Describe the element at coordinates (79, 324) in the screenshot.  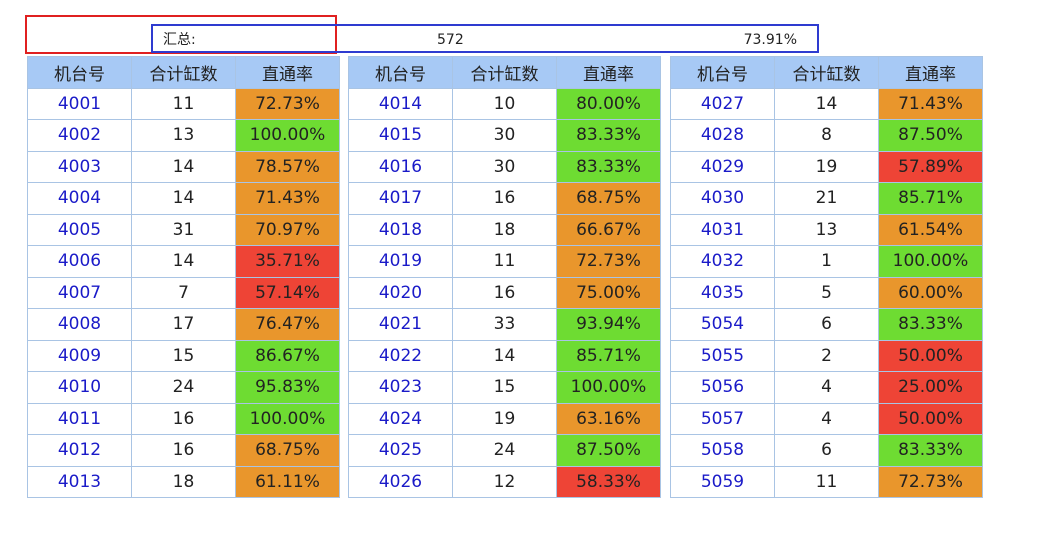
I see `machine-id-cell: 4008` at that location.